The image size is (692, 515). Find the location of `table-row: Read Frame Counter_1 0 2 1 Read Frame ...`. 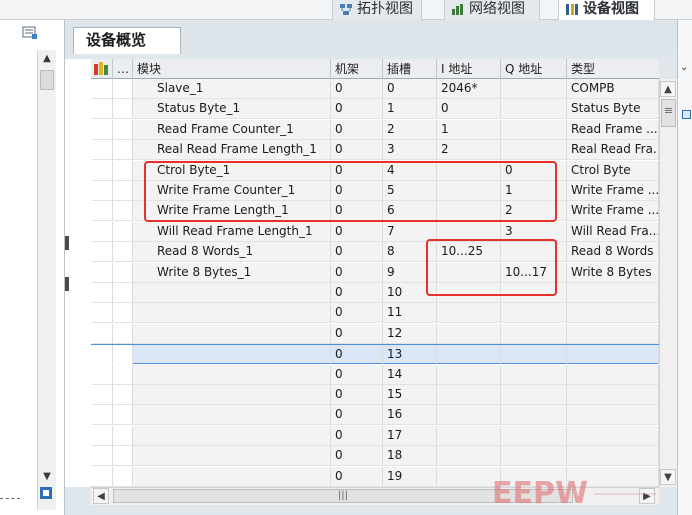

table-row: Read Frame Counter_1 0 2 1 Read Frame ... is located at coordinates (375, 129).